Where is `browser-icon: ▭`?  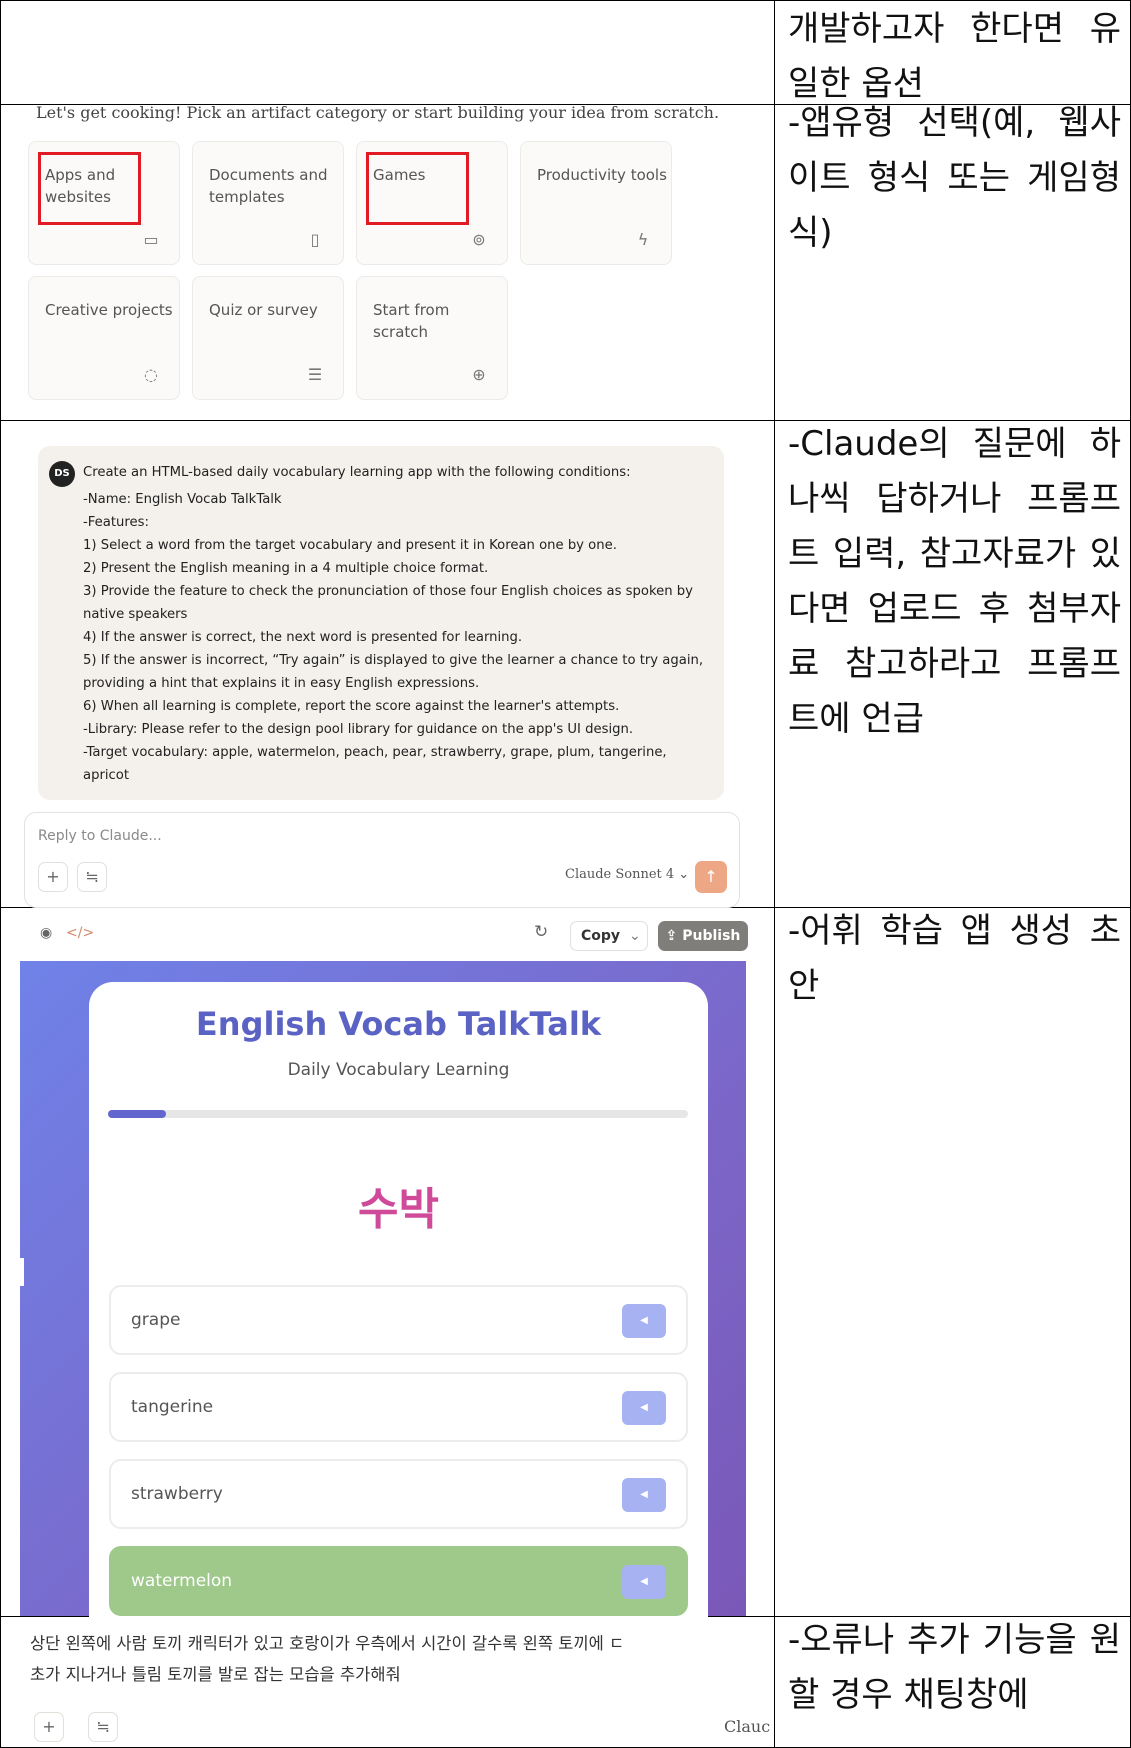
browser-icon: ▭ is located at coordinates (151, 239).